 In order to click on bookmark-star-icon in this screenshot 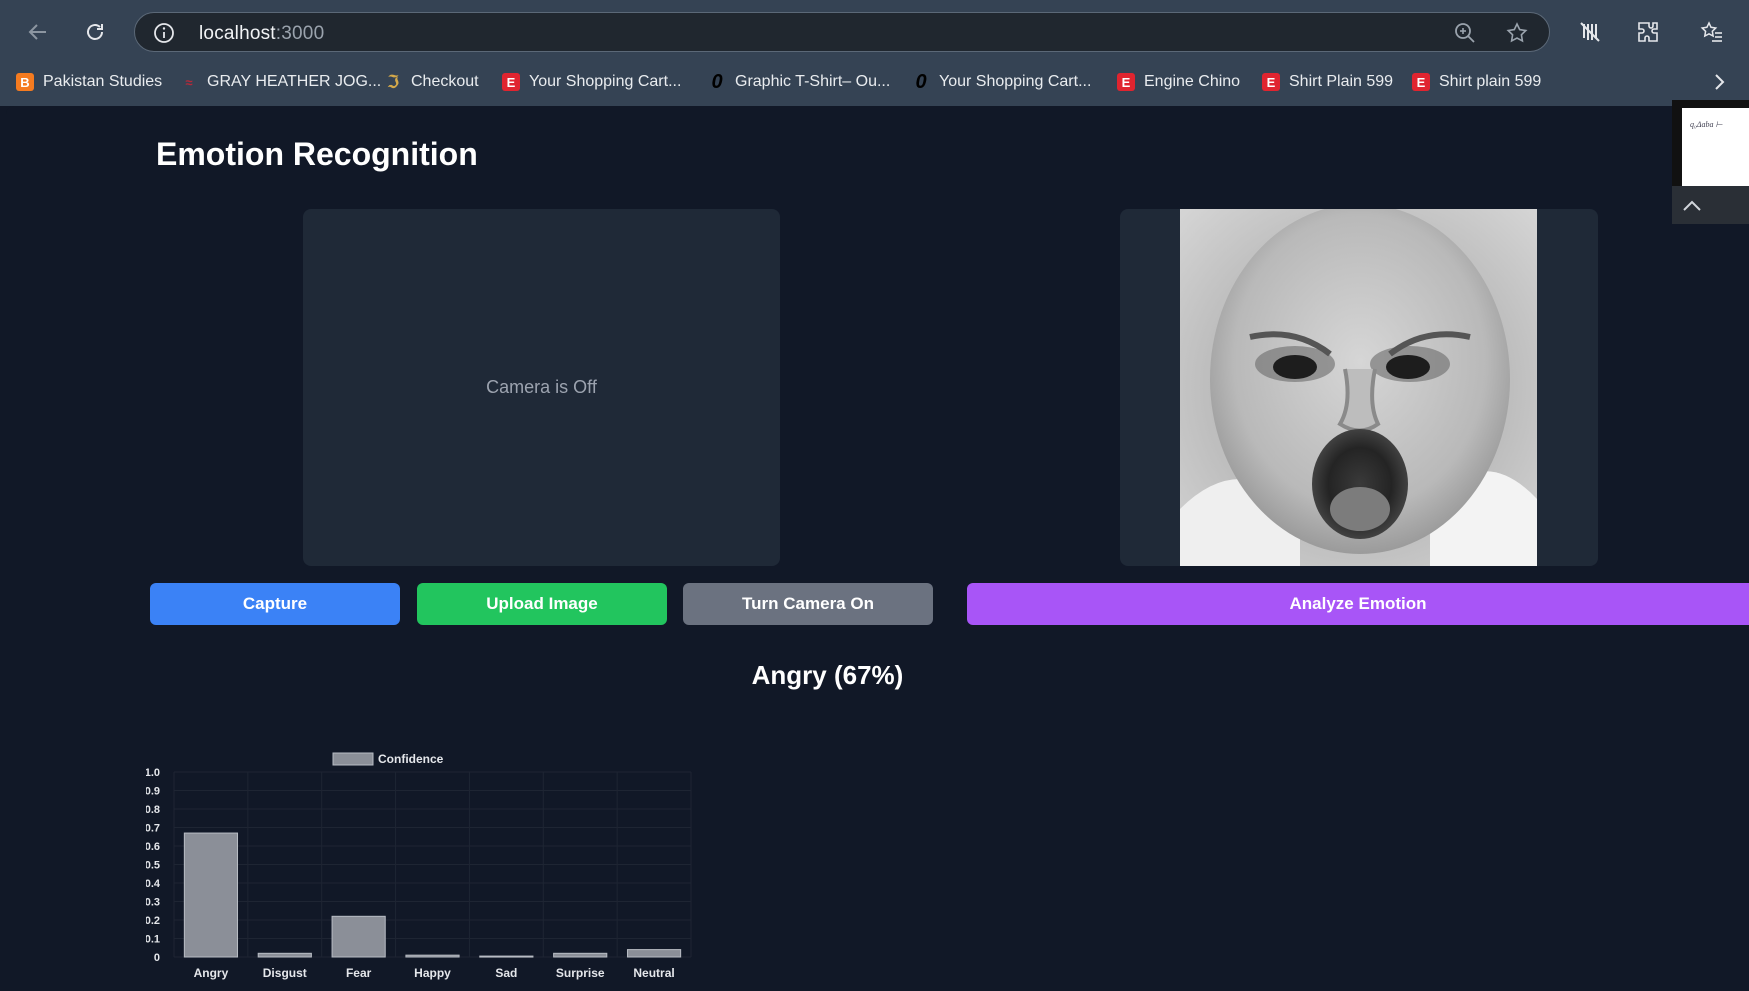, I will do `click(1517, 35)`.